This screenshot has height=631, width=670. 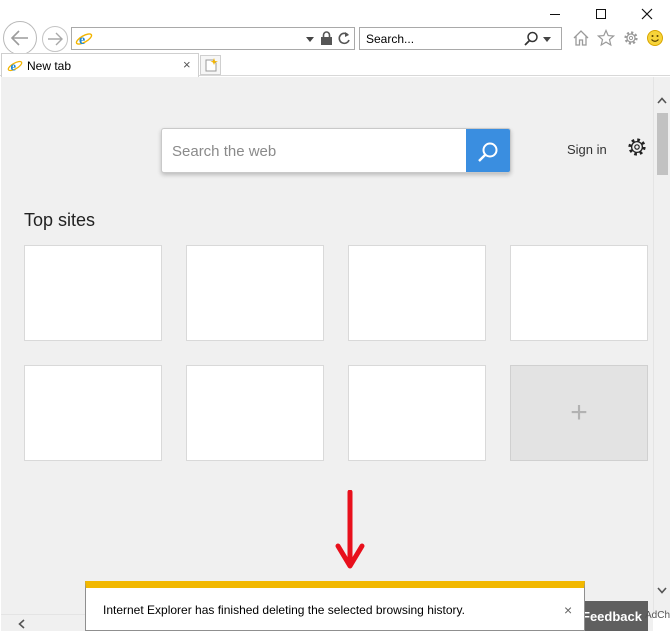 I want to click on sign-in-link: Sign in, so click(x=587, y=149).